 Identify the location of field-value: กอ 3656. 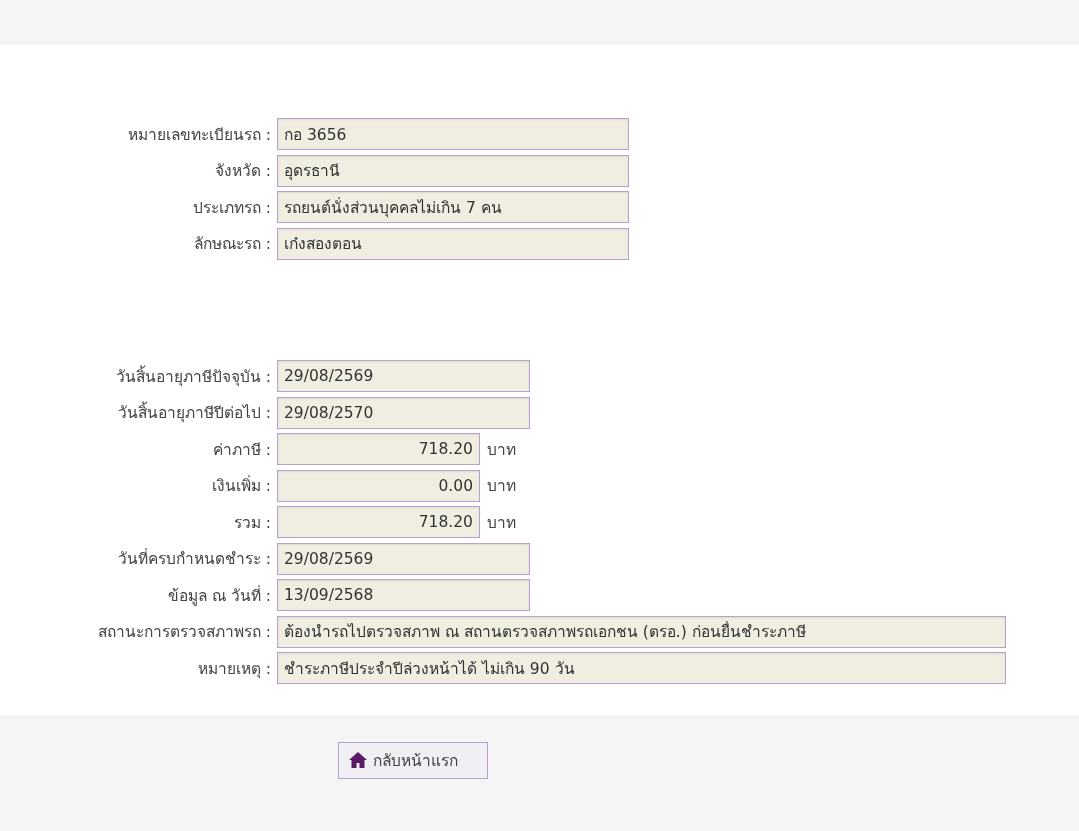
(453, 134).